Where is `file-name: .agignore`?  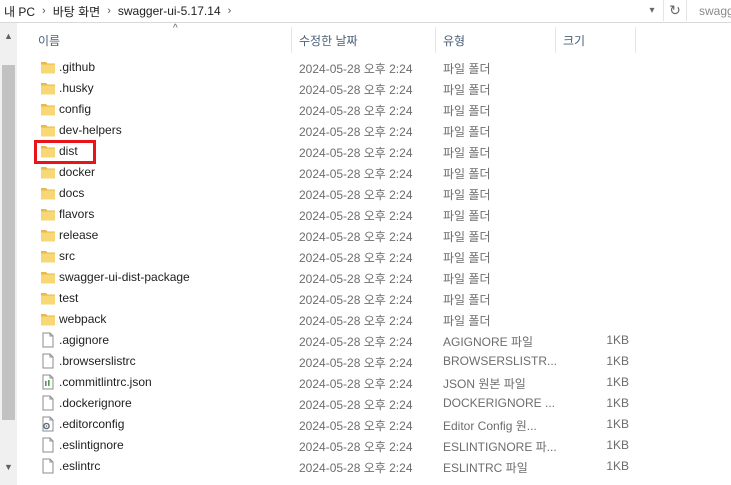 file-name: .agignore is located at coordinates (84, 340).